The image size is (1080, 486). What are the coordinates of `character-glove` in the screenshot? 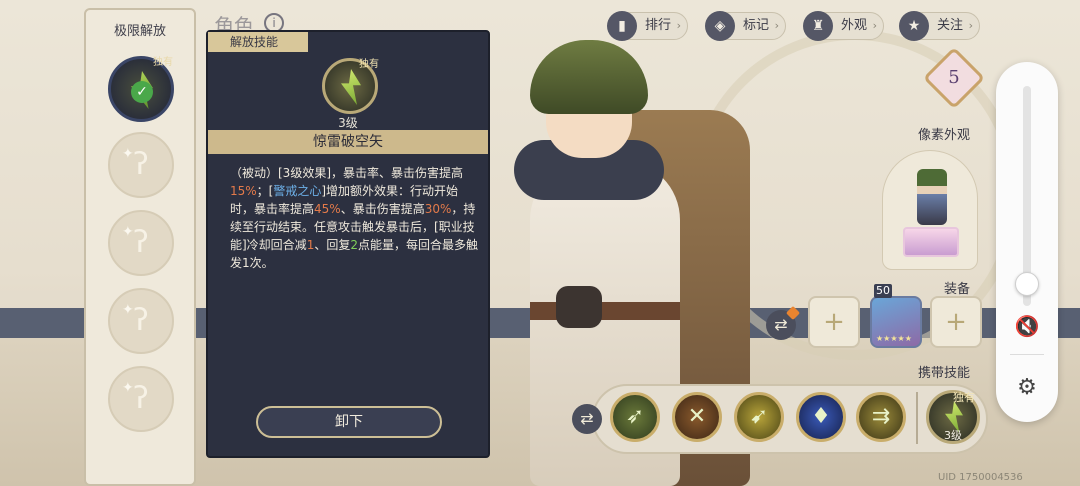 It's located at (579, 307).